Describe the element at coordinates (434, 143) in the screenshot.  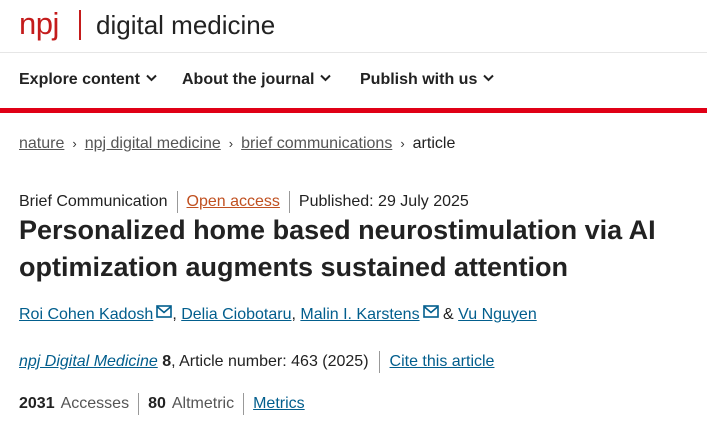
I see `breadcrumb-current: article` at that location.